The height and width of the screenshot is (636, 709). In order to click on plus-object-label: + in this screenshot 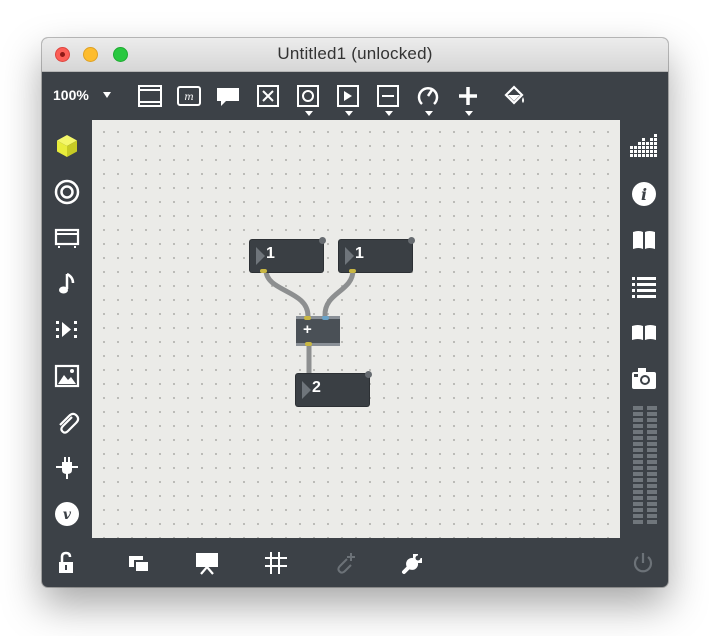, I will do `click(307, 329)`.